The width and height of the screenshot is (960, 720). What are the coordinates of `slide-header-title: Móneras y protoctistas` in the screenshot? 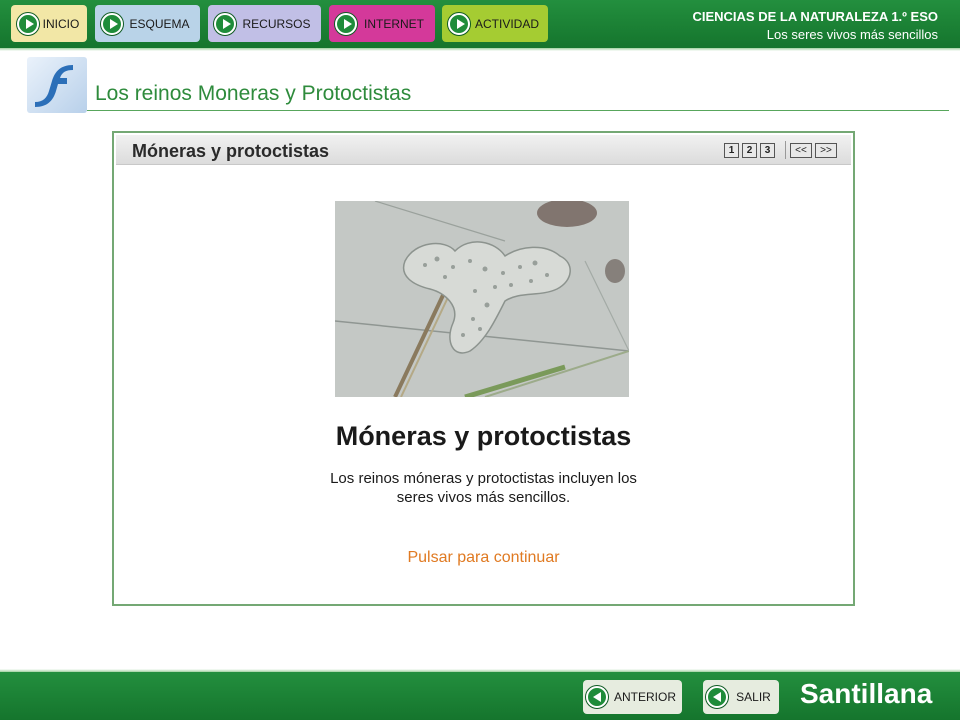 It's located at (231, 151).